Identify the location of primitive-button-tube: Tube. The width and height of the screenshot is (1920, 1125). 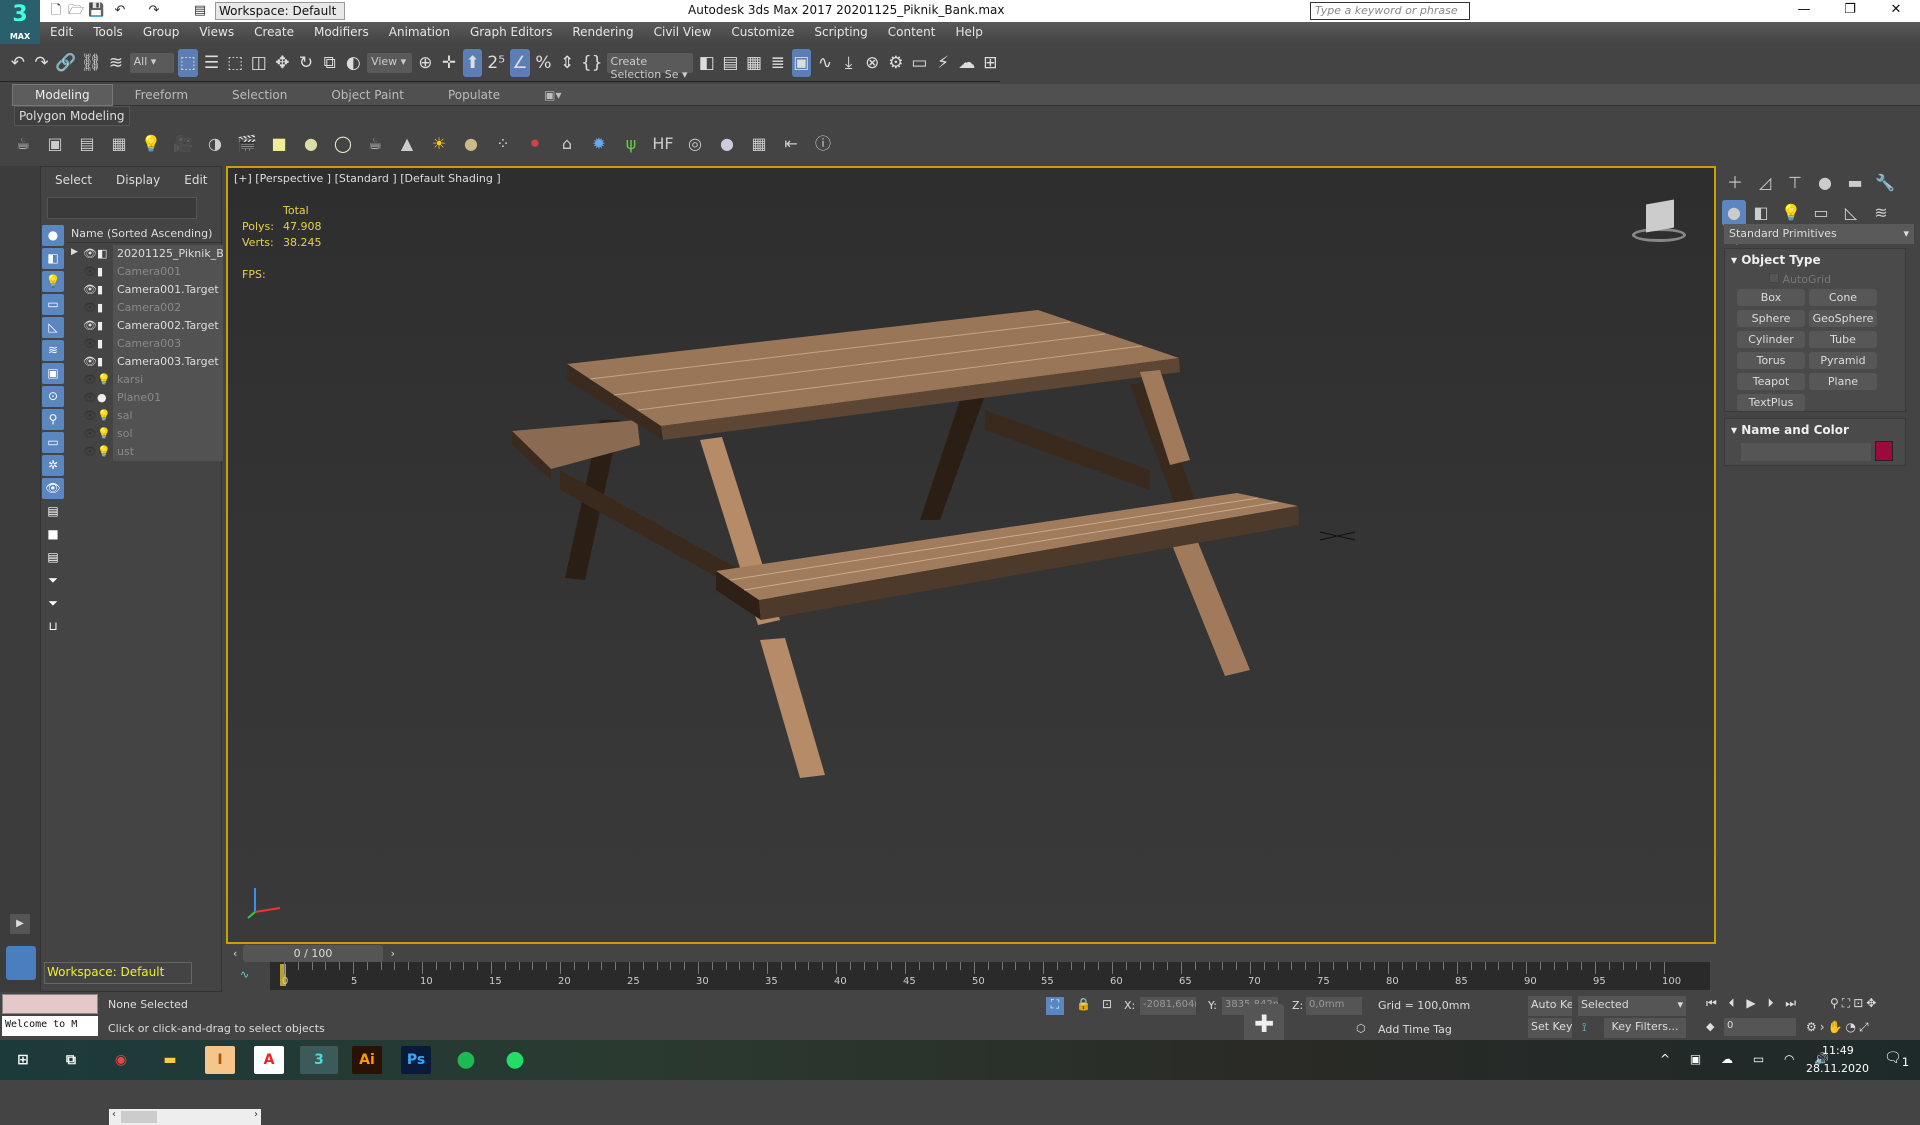
(1843, 339).